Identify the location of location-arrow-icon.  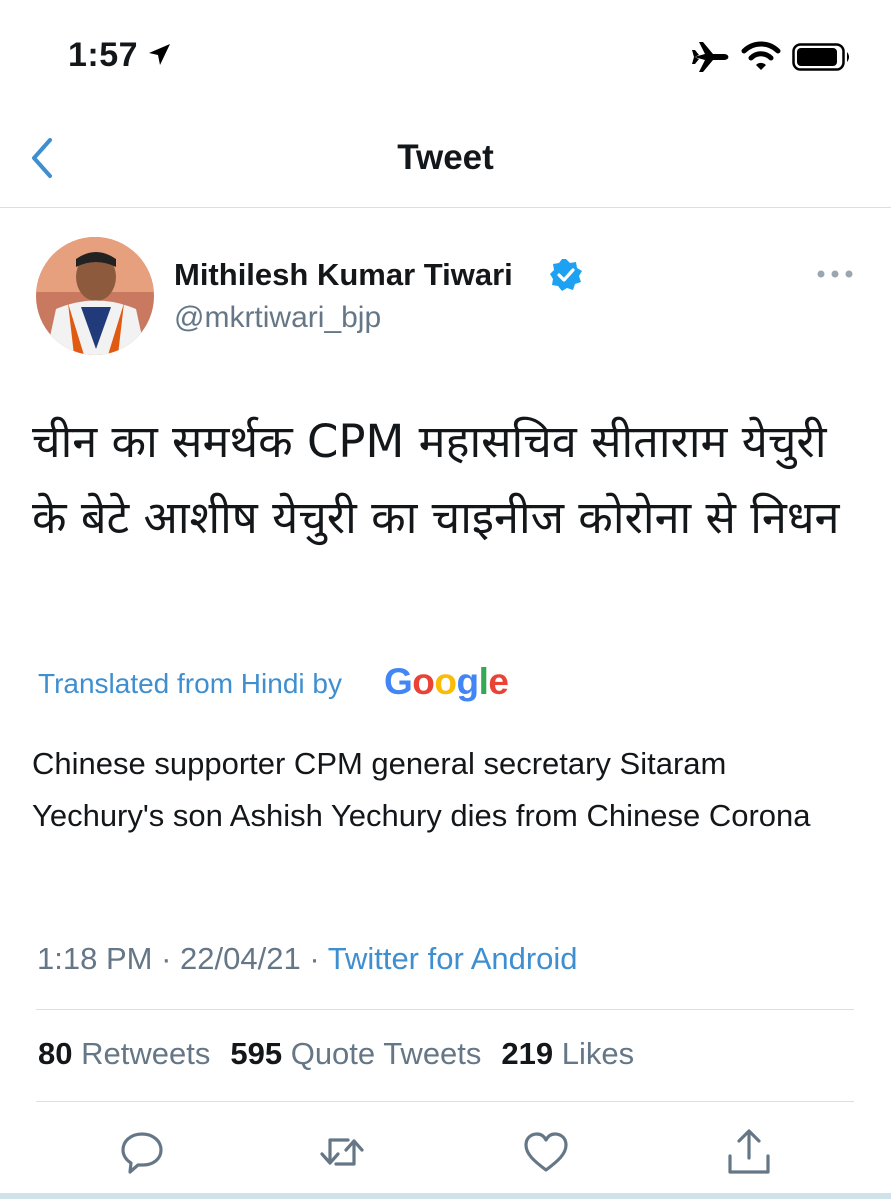
(159, 54).